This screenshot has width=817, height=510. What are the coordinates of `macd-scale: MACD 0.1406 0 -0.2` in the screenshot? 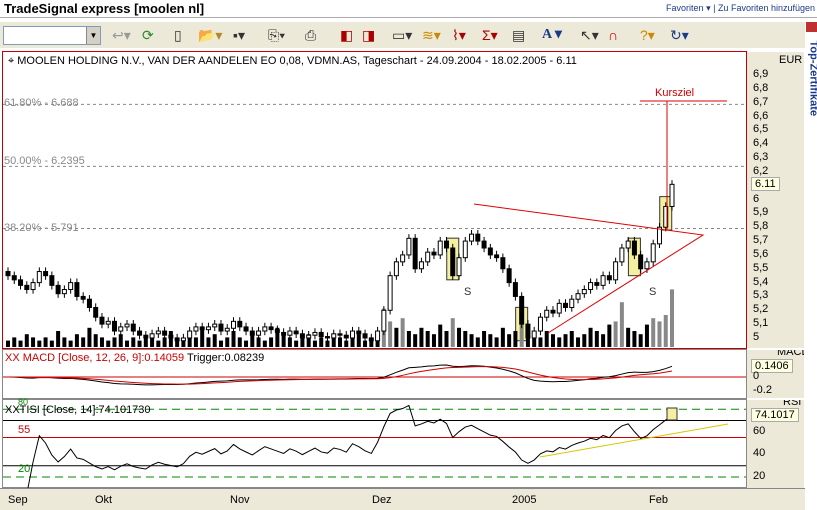 It's located at (775, 374).